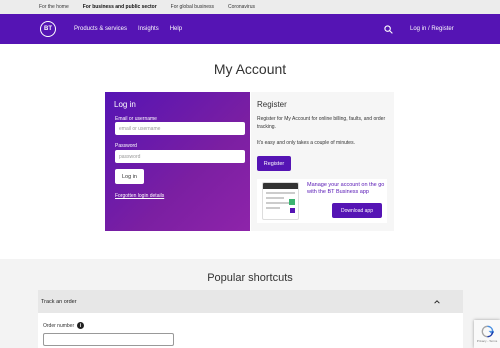  Describe the element at coordinates (59, 325) in the screenshot. I see `order-number-text: Order number` at that location.